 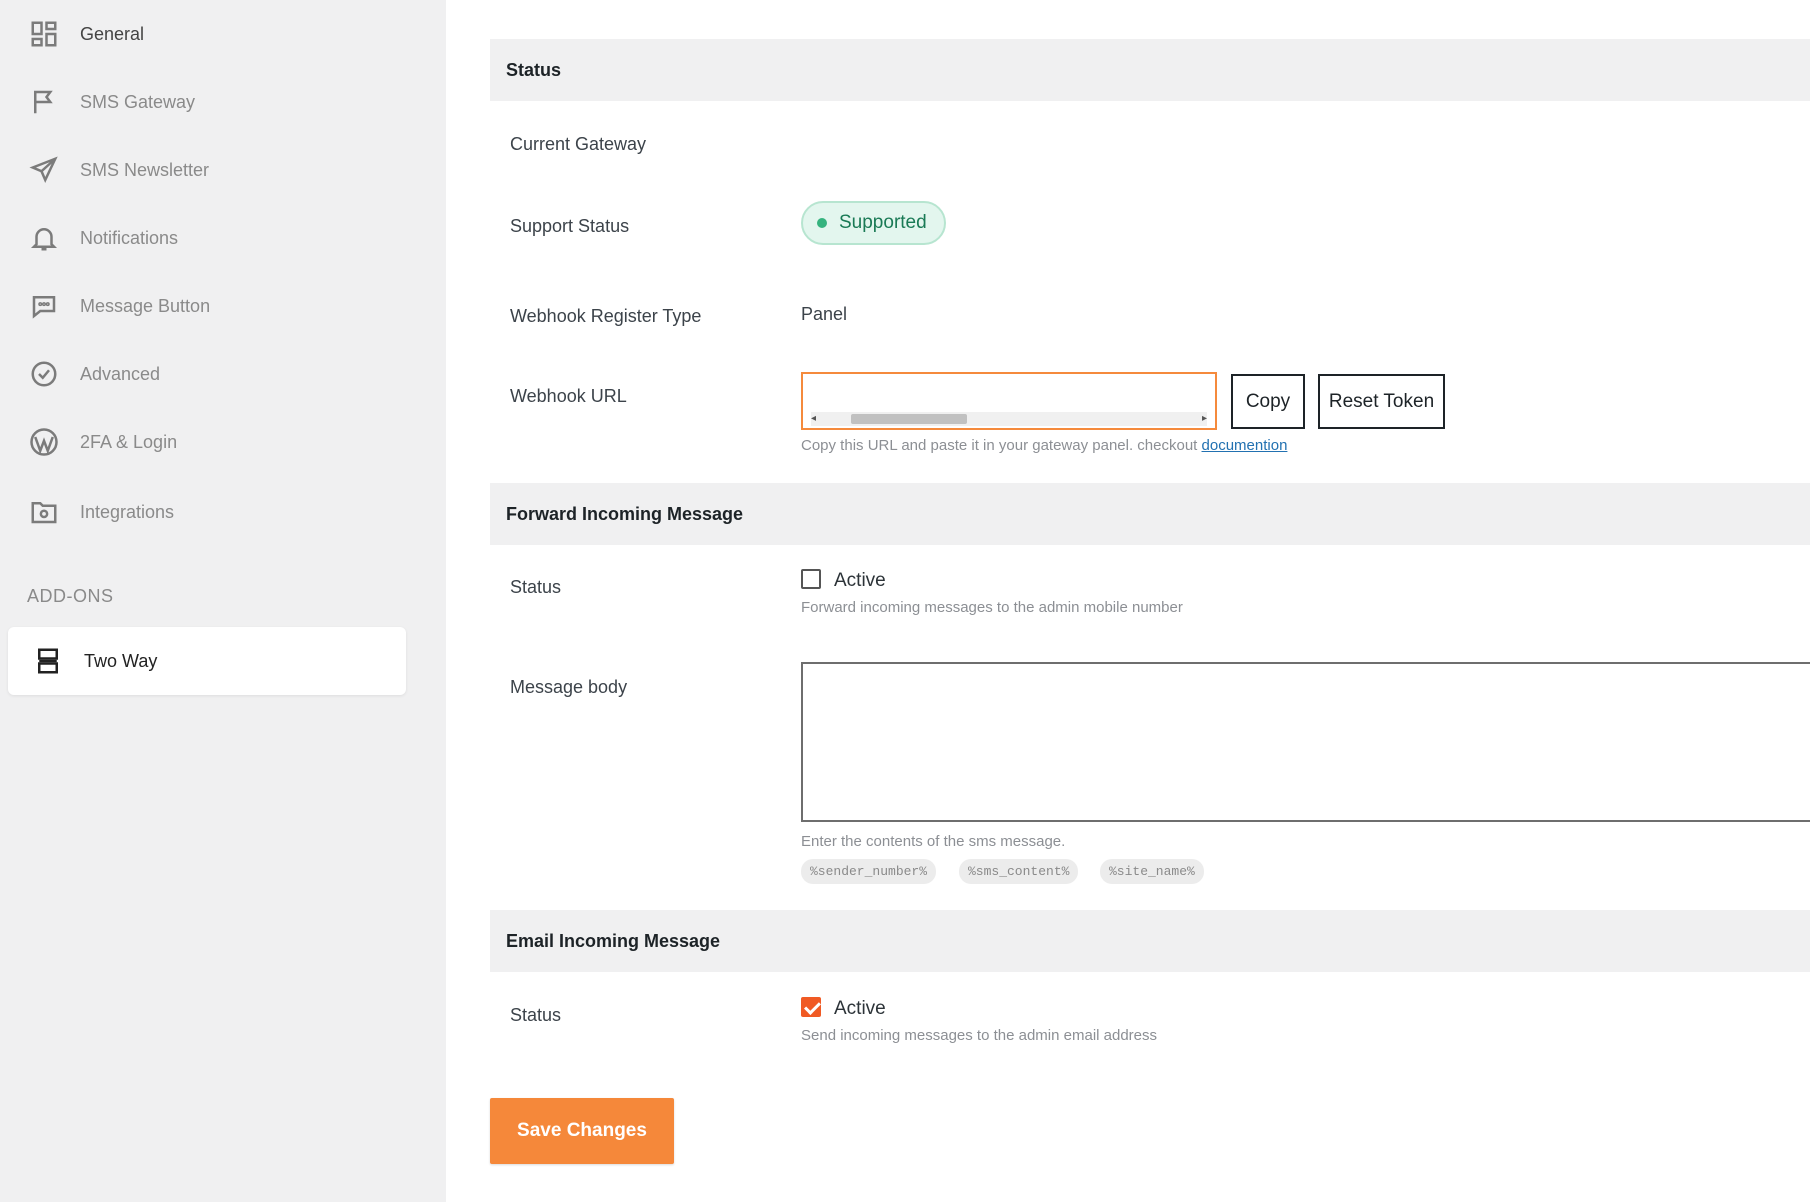 I want to click on sidebar-item-label: Two Way, so click(x=121, y=660).